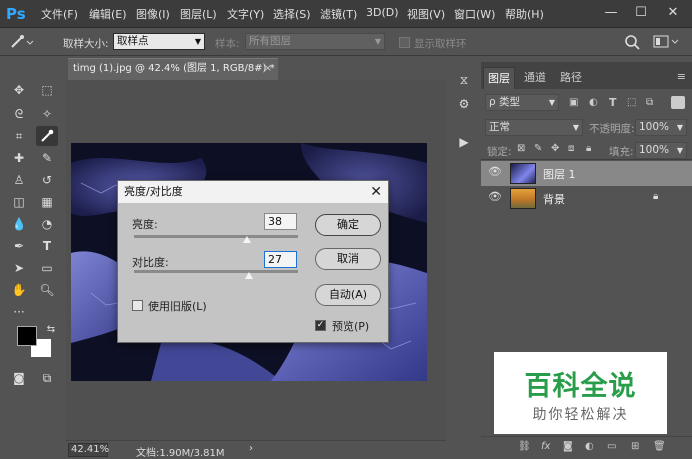  Describe the element at coordinates (573, 102) in the screenshot. I see `filter-pixel-icon: ▣` at that location.